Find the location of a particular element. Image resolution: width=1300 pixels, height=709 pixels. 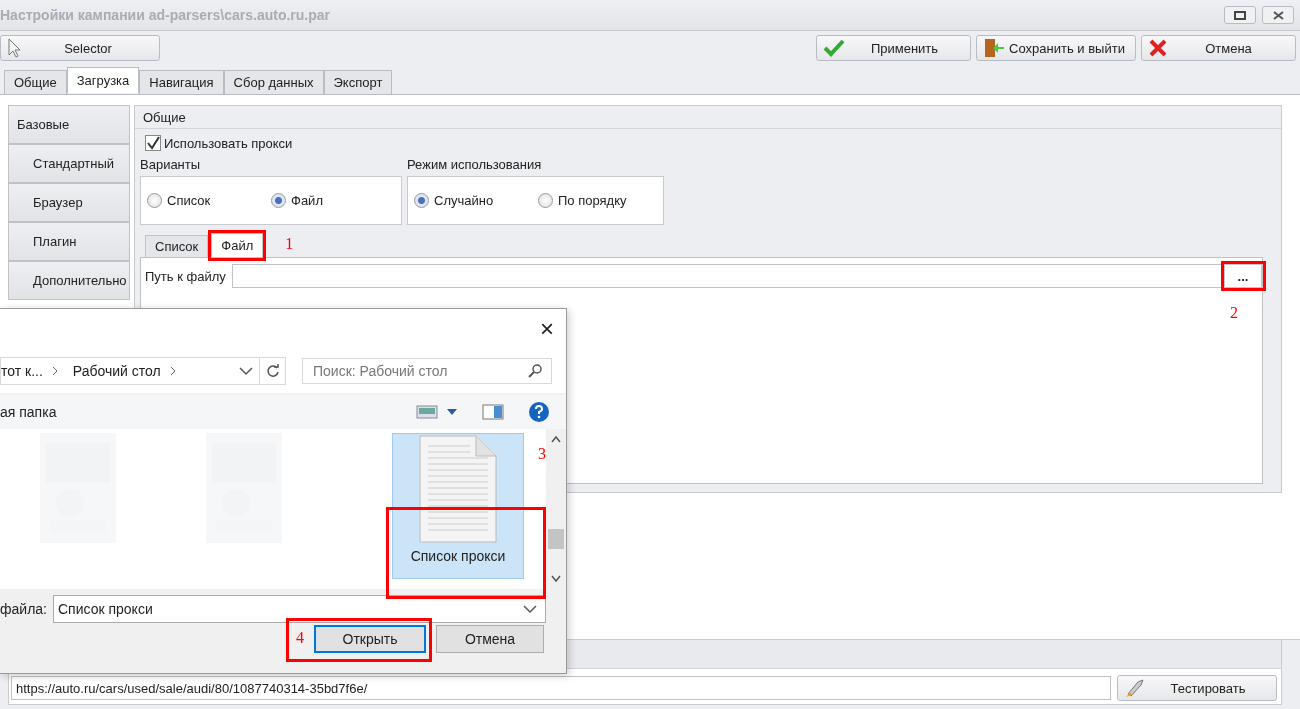

tab: Файл is located at coordinates (237, 245).